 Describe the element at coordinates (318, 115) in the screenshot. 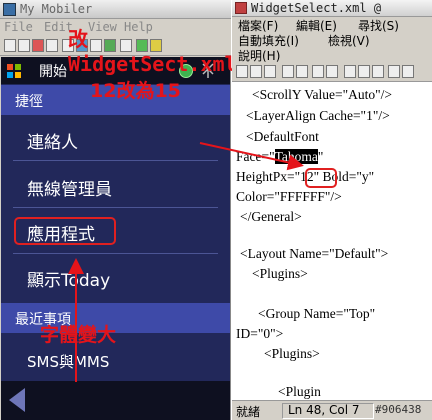

I see `code-line: <LayerAlign Cache="1"/>` at that location.